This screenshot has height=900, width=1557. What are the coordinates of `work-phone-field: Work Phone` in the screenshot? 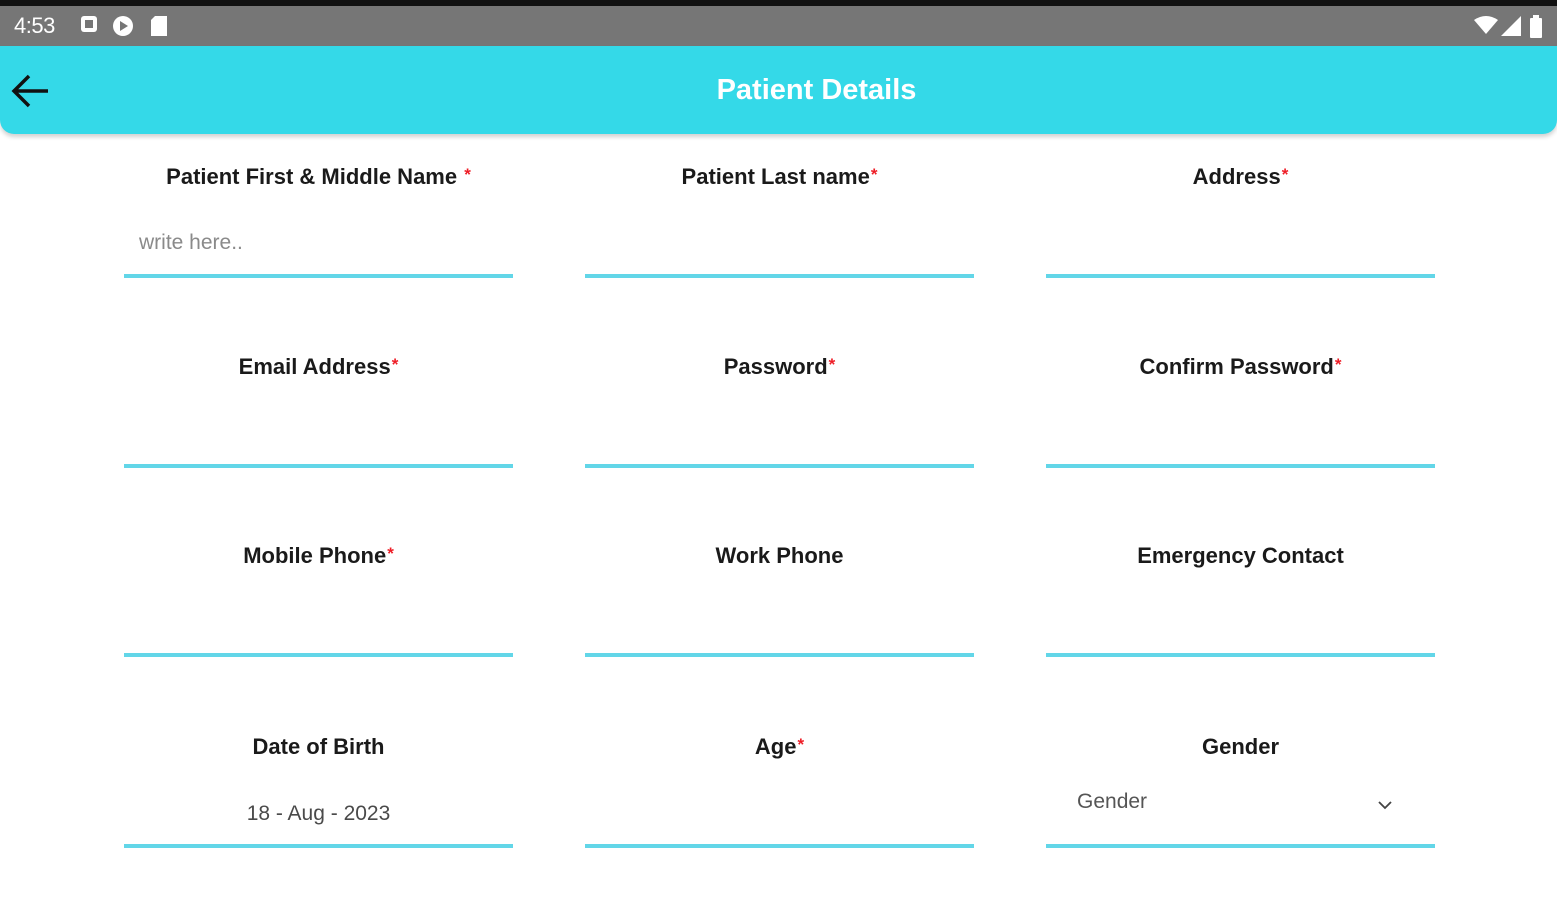 It's located at (779, 618).